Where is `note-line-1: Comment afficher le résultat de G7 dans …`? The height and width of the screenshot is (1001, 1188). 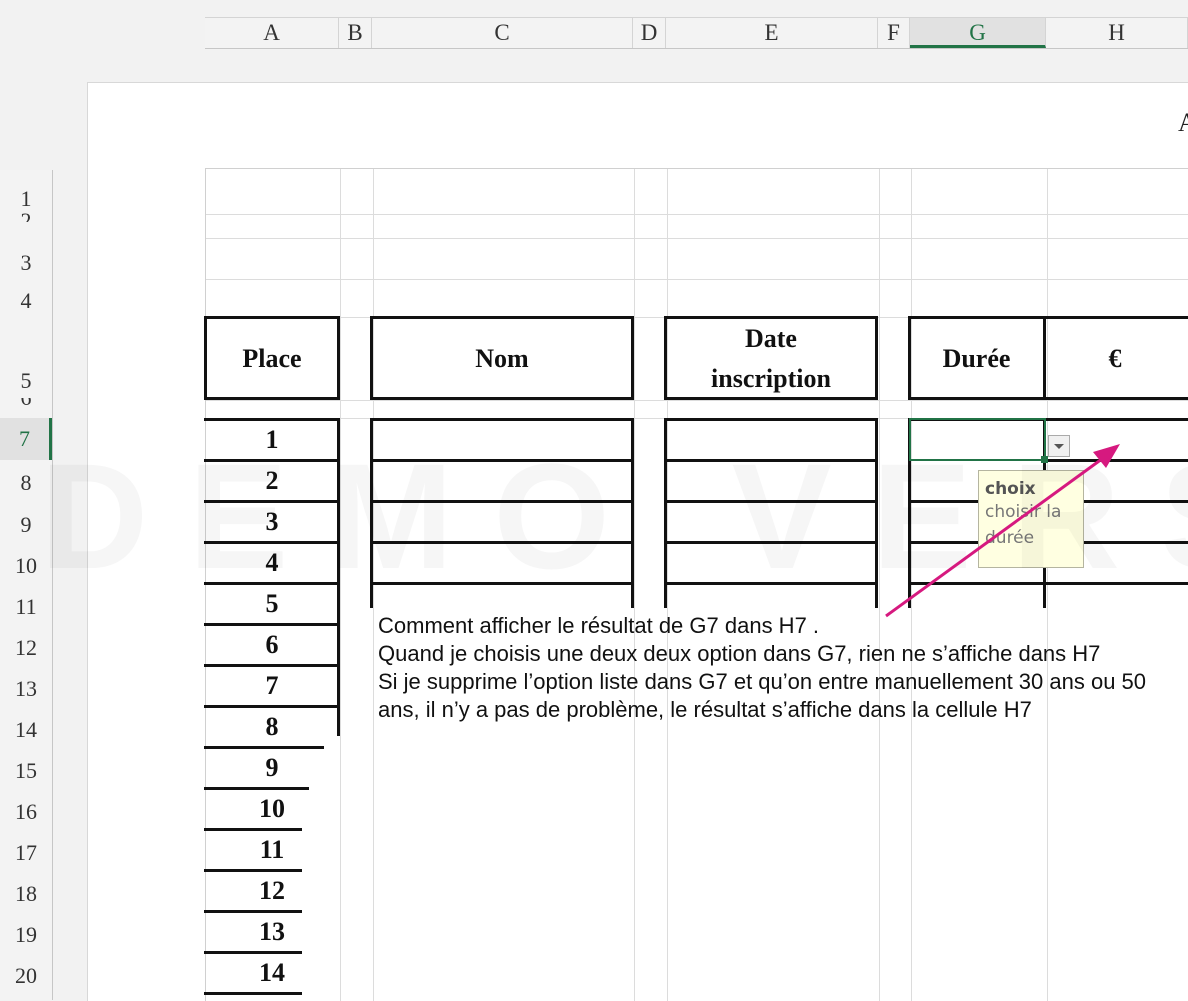 note-line-1: Comment afficher le résultat de G7 dans … is located at coordinates (599, 625).